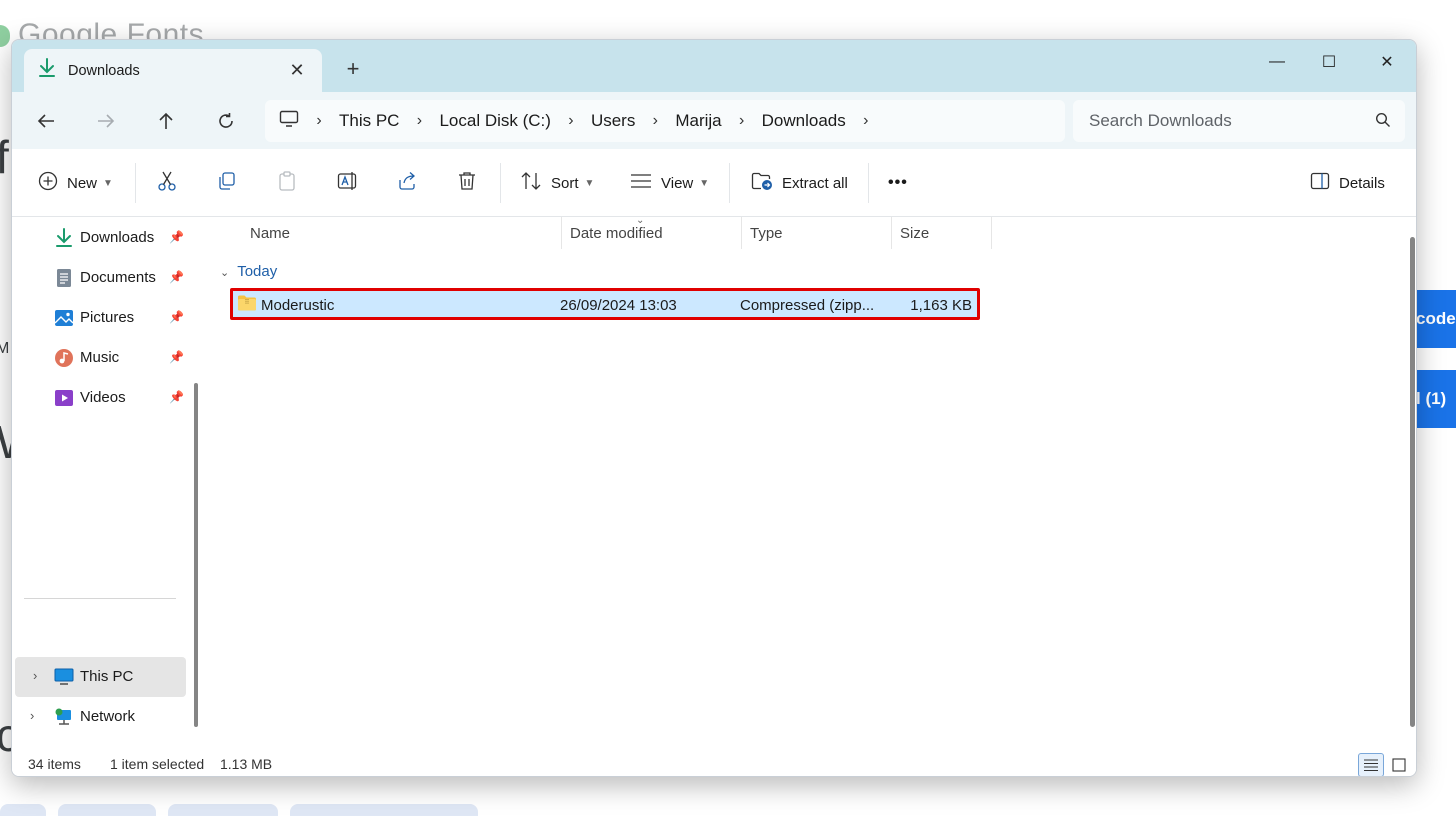  What do you see at coordinates (714, 66) in the screenshot?
I see `title-bar: Downloads ✕ + — ☐ ✕` at bounding box center [714, 66].